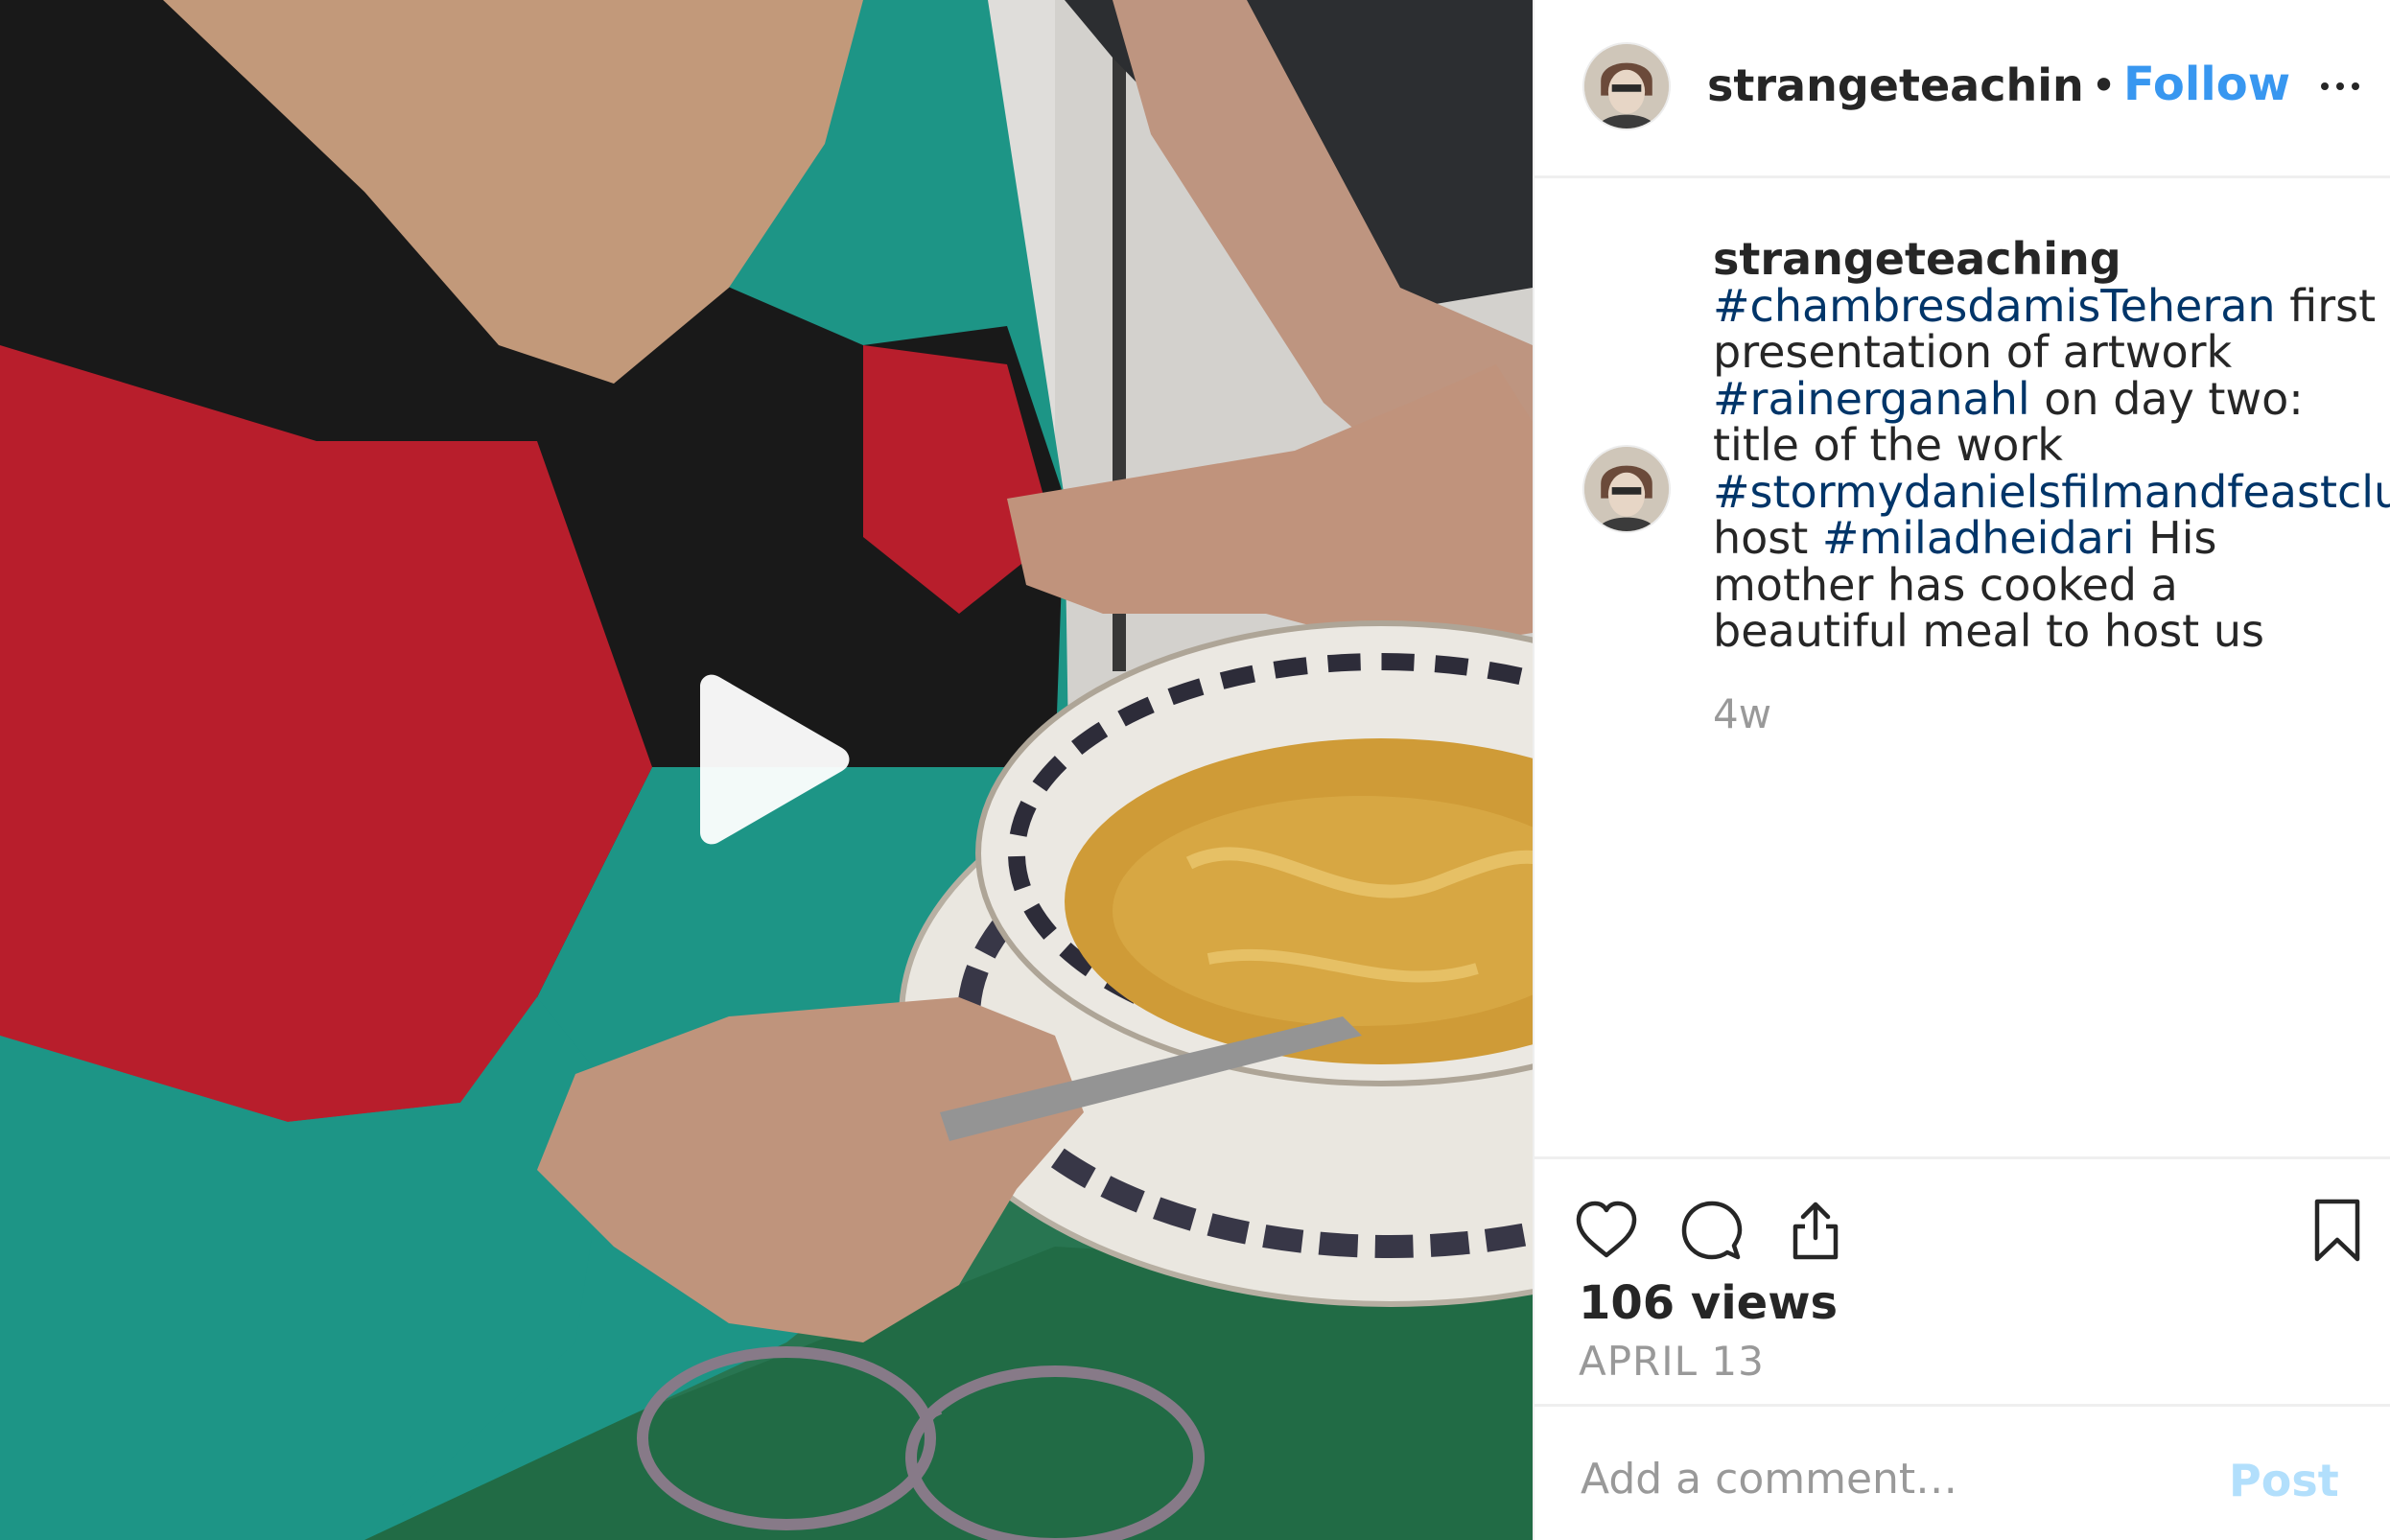 The image size is (2390, 1540). Describe the element at coordinates (1994, 306) in the screenshot. I see `hashtag-link: #chambresdamisTeheran` at that location.